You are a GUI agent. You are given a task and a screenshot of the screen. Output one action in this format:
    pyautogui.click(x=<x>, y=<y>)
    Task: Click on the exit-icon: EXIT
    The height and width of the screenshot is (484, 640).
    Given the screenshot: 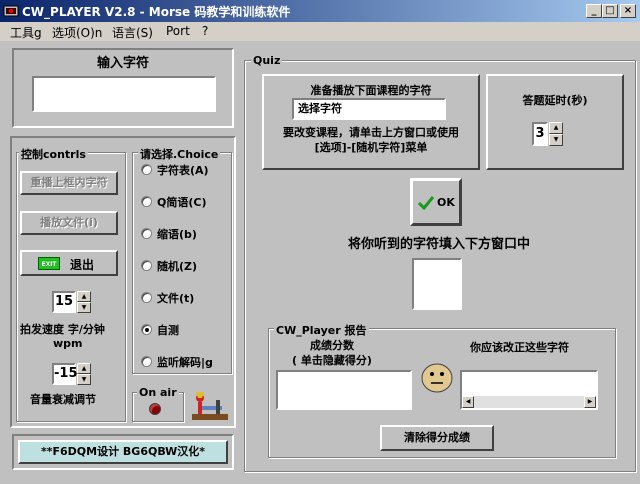 What is the action you would take?
    pyautogui.click(x=49, y=263)
    